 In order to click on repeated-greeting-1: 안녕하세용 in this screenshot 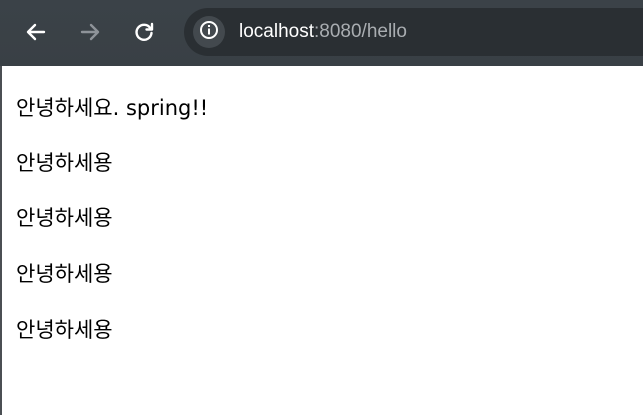, I will do `click(64, 163)`.